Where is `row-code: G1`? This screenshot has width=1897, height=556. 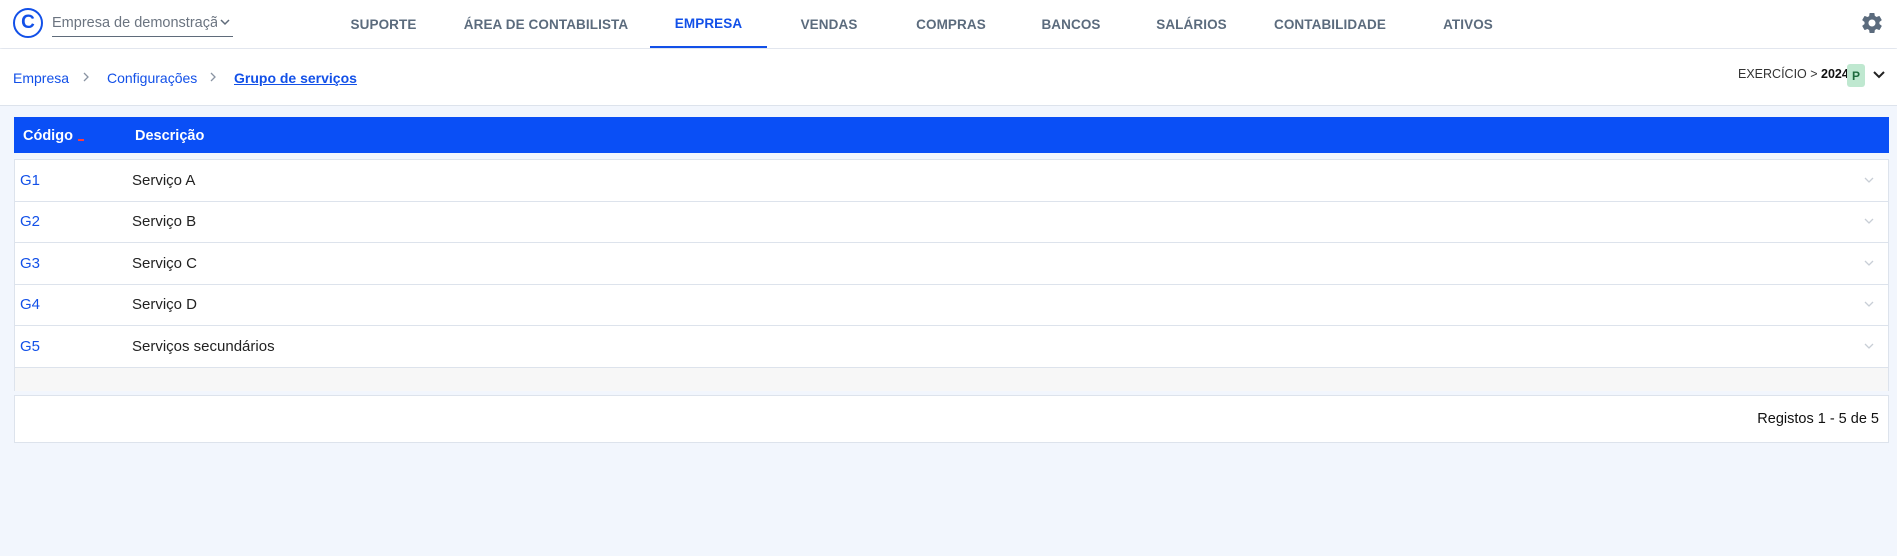 row-code: G1 is located at coordinates (30, 180).